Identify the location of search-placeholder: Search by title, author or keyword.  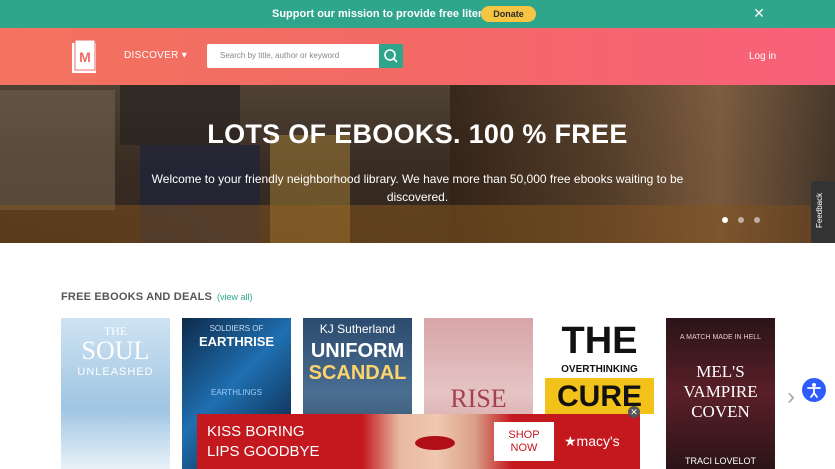
(280, 55).